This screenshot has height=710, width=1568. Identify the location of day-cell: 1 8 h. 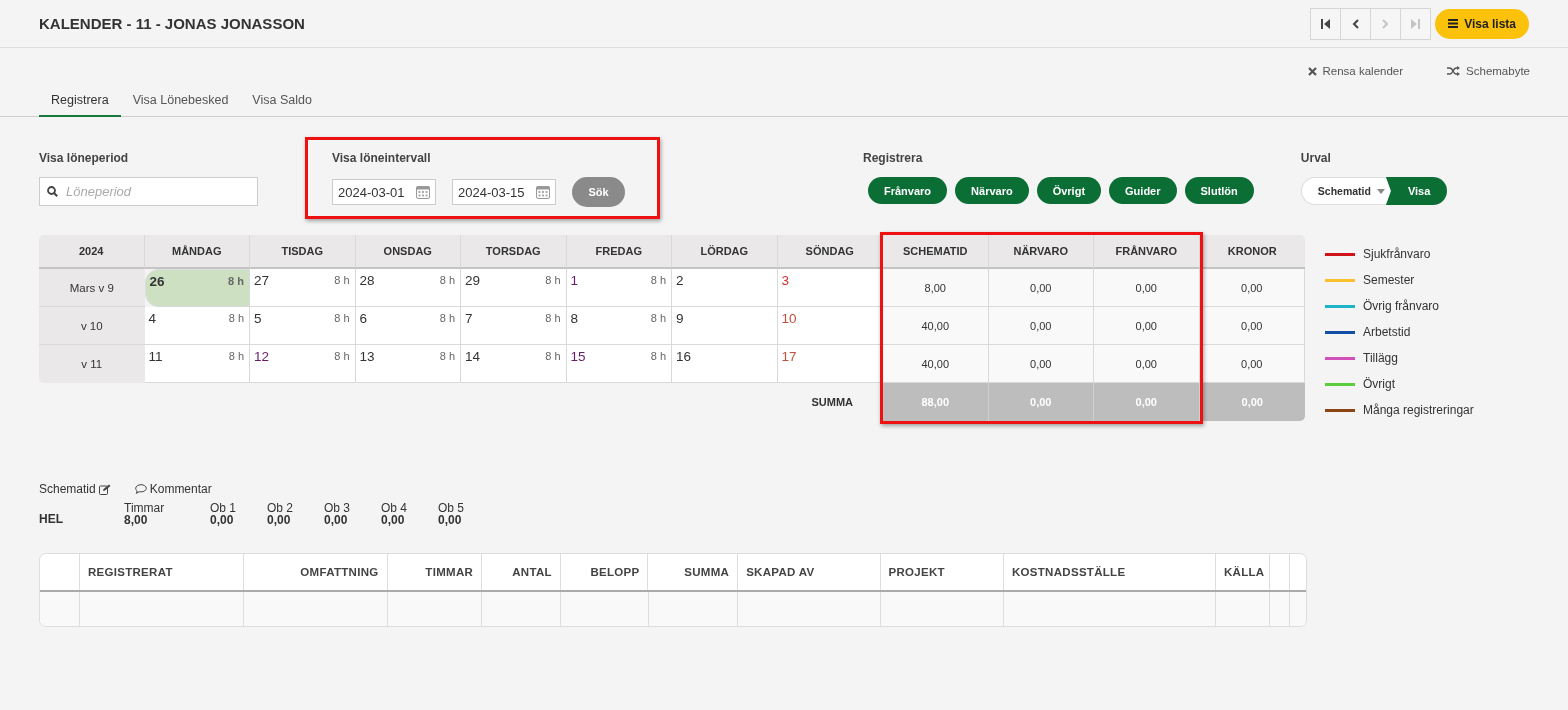
(619, 288).